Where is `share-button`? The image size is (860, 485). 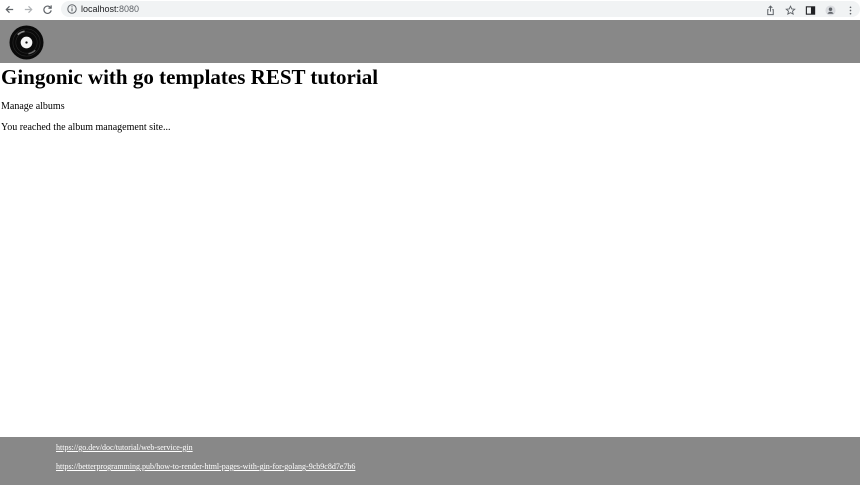 share-button is located at coordinates (770, 10).